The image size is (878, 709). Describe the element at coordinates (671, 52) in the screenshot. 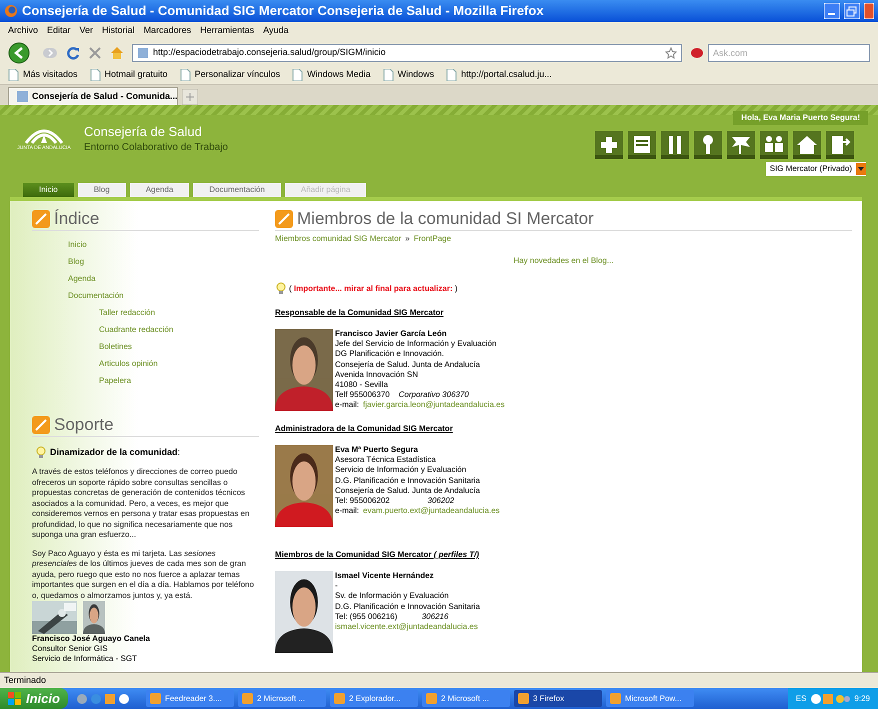

I see `star-icon` at that location.